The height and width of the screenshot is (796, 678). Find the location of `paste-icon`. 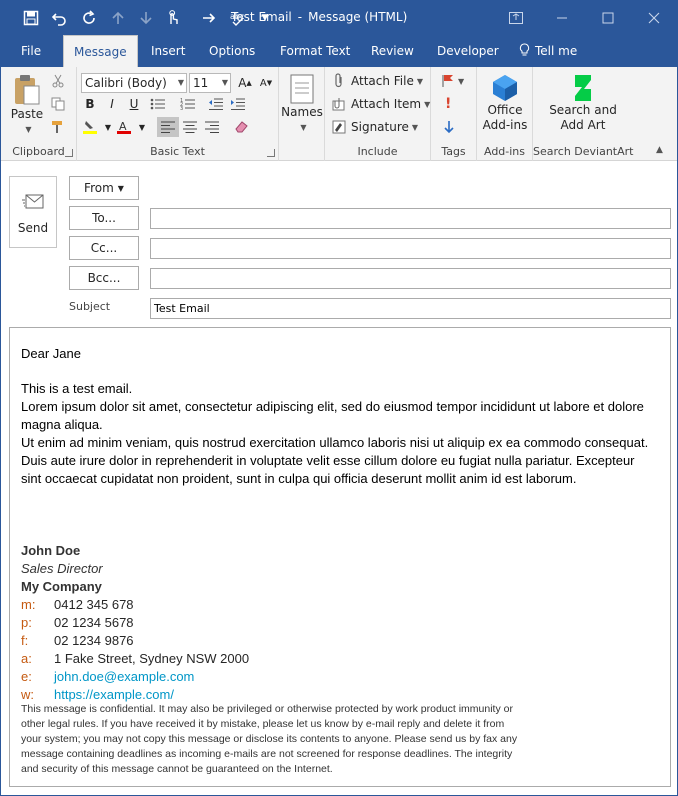

paste-icon is located at coordinates (27, 90).